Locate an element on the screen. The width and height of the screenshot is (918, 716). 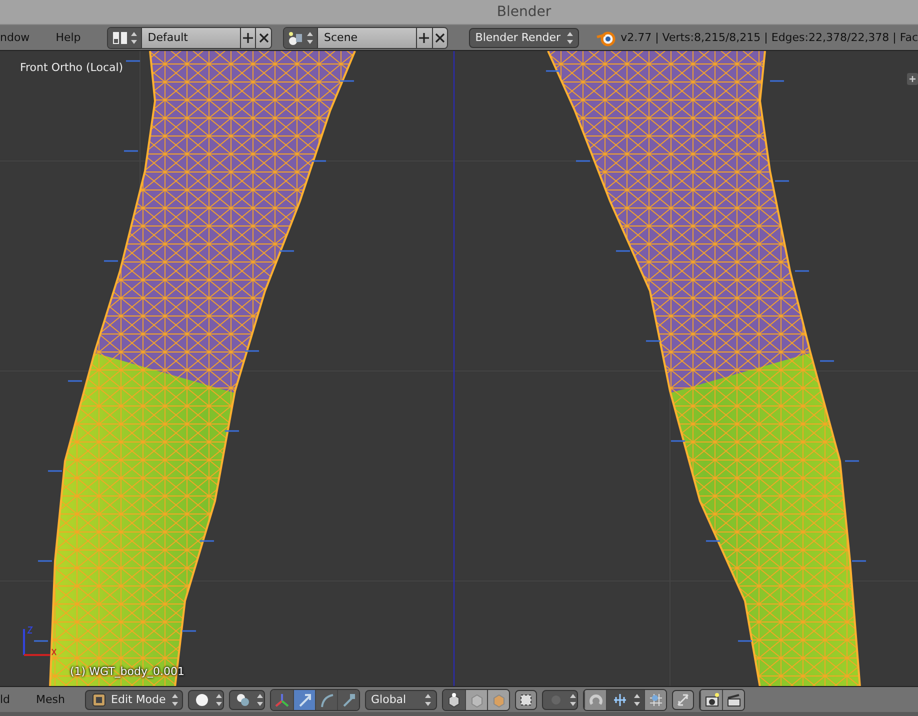
view-label: Front Ortho (Local) is located at coordinates (72, 67).